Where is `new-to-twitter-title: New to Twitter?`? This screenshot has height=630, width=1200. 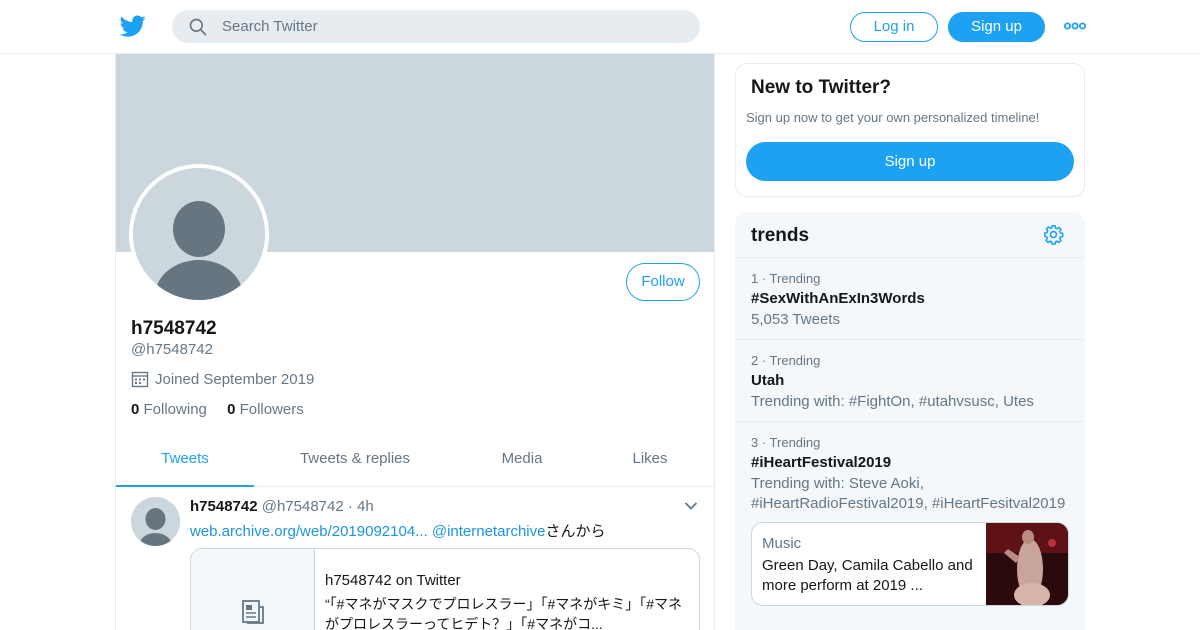 new-to-twitter-title: New to Twitter? is located at coordinates (821, 87).